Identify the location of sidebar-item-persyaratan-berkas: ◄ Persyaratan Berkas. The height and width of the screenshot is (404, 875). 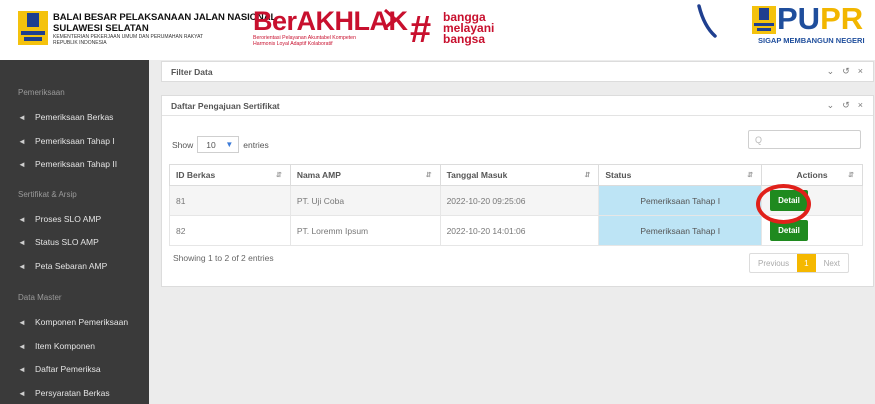
(64, 393).